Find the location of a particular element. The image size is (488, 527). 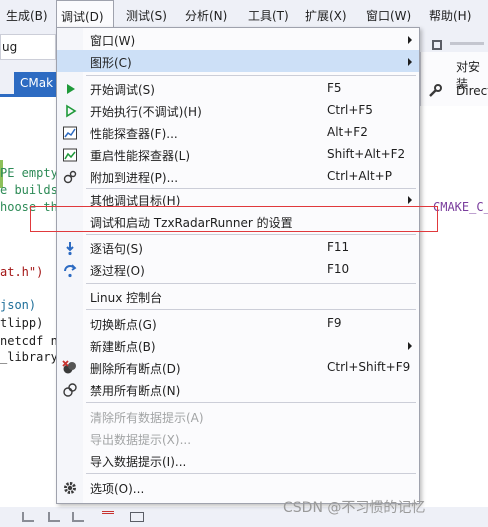

menu-item-shortcut: Shift+Alt+F2 is located at coordinates (366, 154).